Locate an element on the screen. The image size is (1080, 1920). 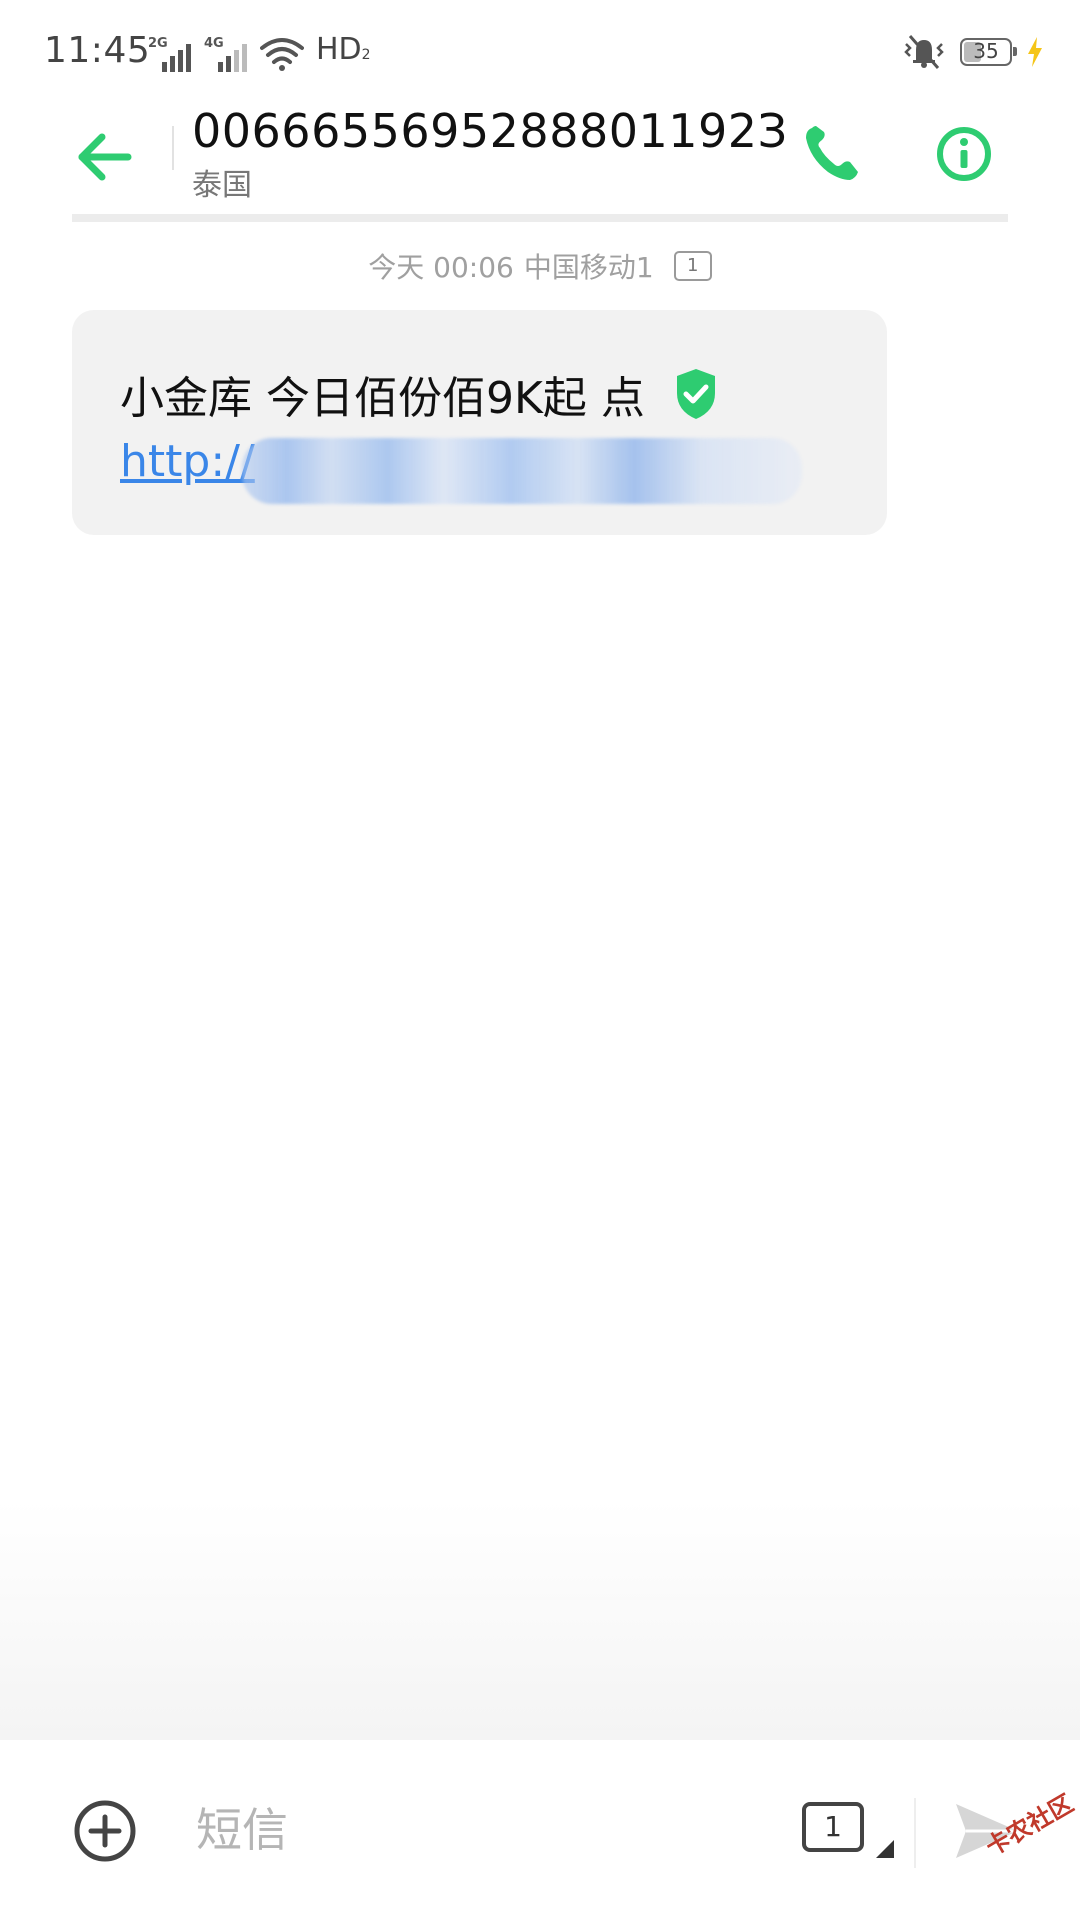
phone-icon is located at coordinates (832, 153).